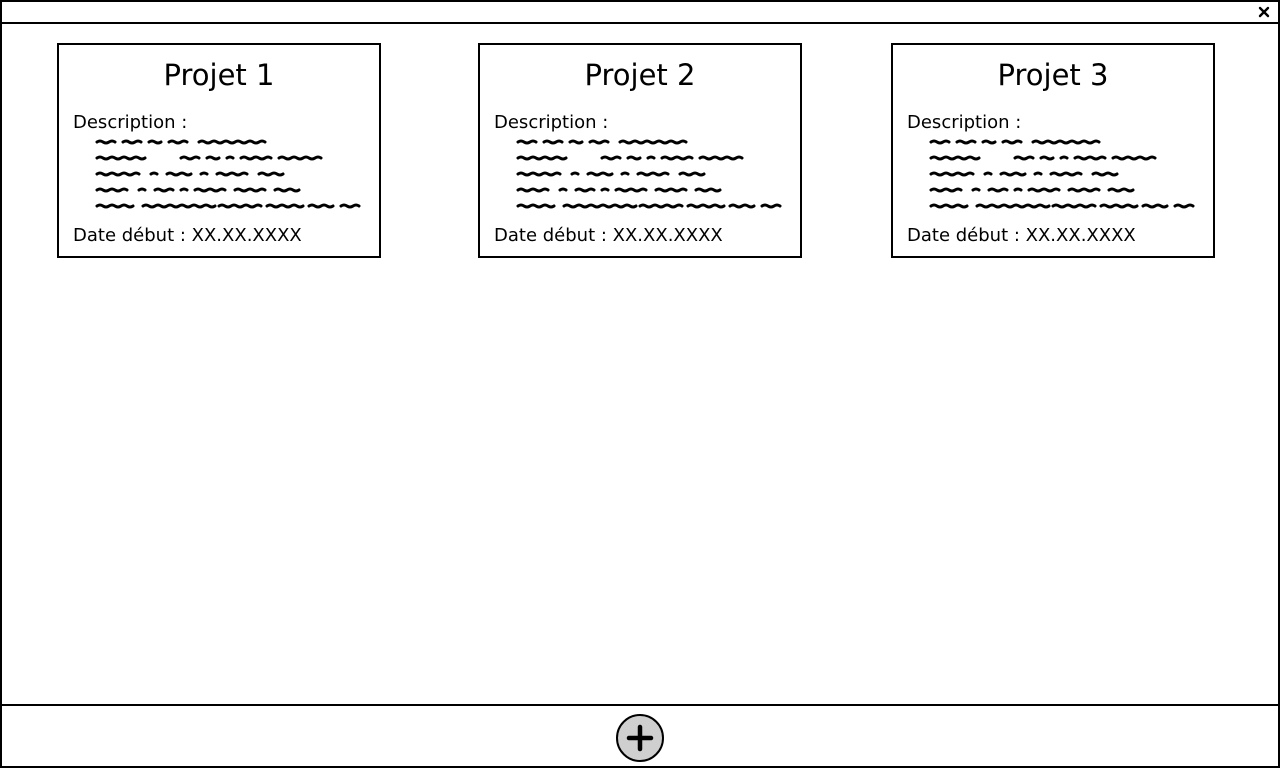  What do you see at coordinates (640, 75) in the screenshot?
I see `project-title: Projet 2` at bounding box center [640, 75].